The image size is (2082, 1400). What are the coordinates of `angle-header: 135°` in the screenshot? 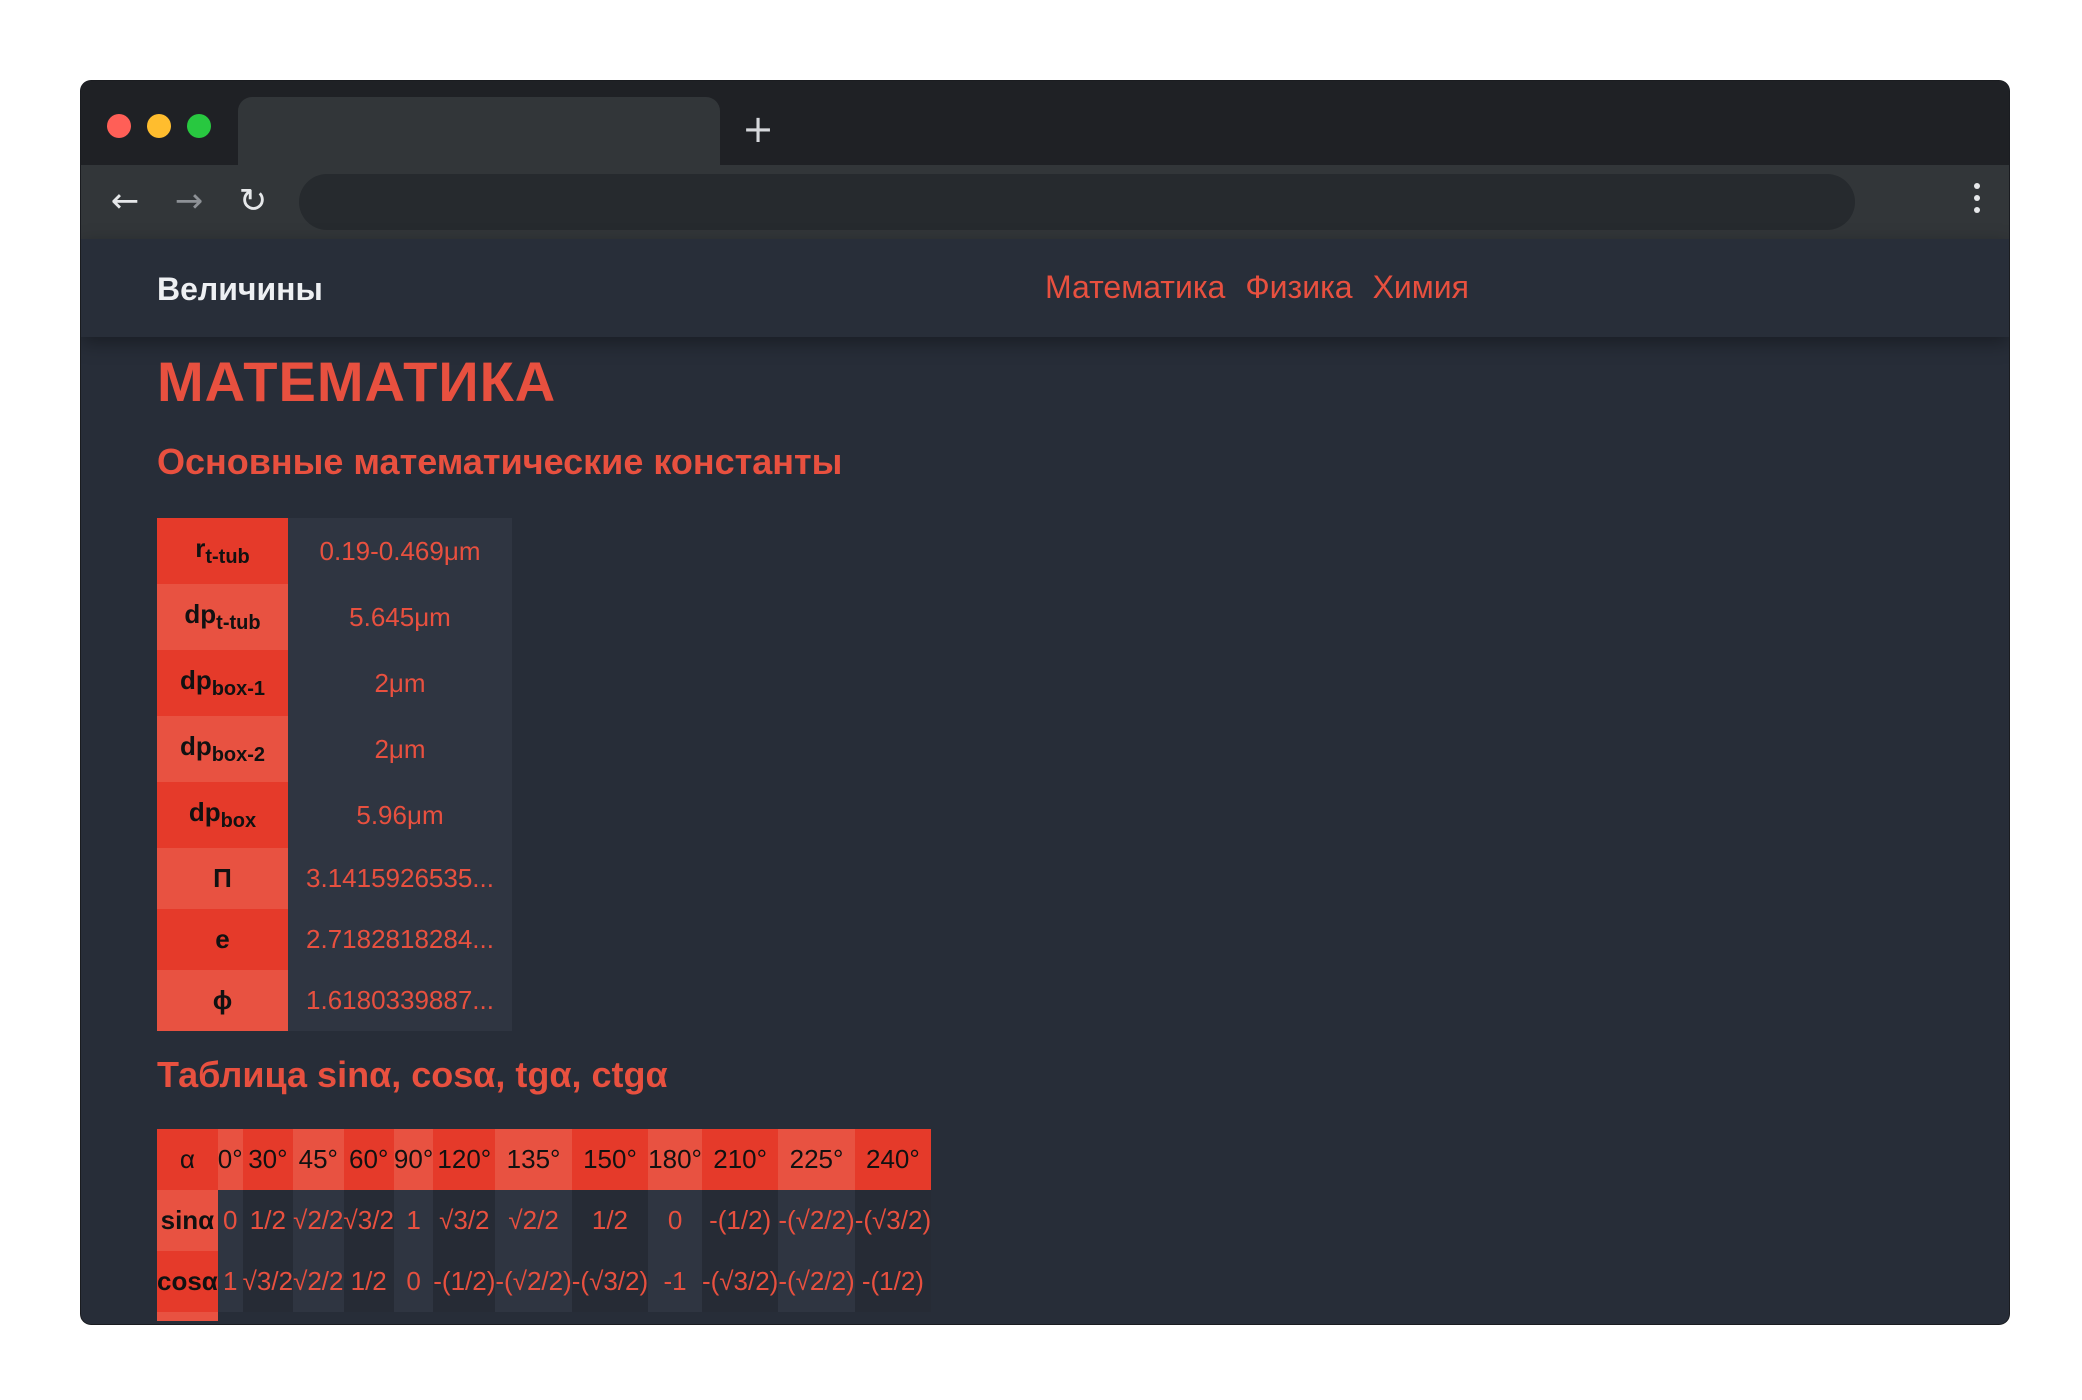 It's located at (533, 1159).